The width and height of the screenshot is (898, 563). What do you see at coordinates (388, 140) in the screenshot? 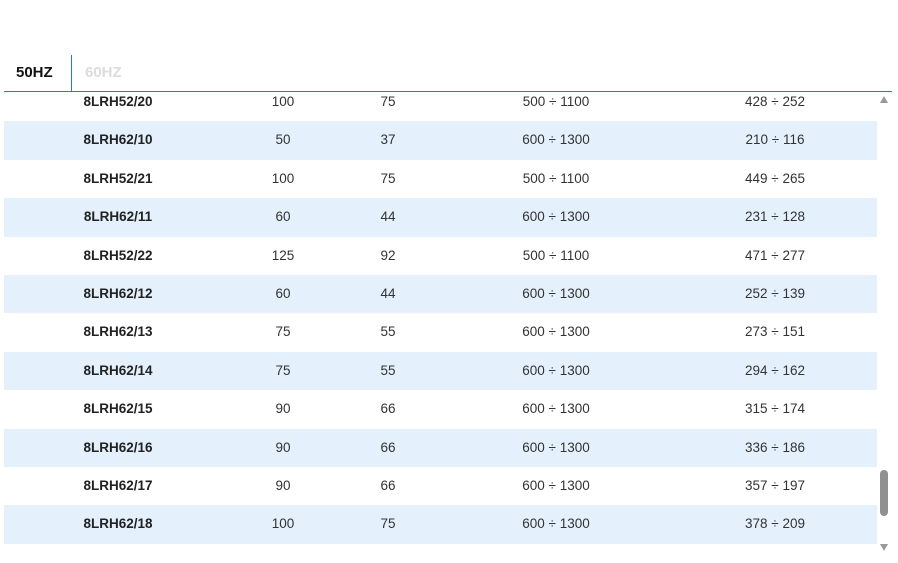
I see `power-hp-cell: 37` at bounding box center [388, 140].